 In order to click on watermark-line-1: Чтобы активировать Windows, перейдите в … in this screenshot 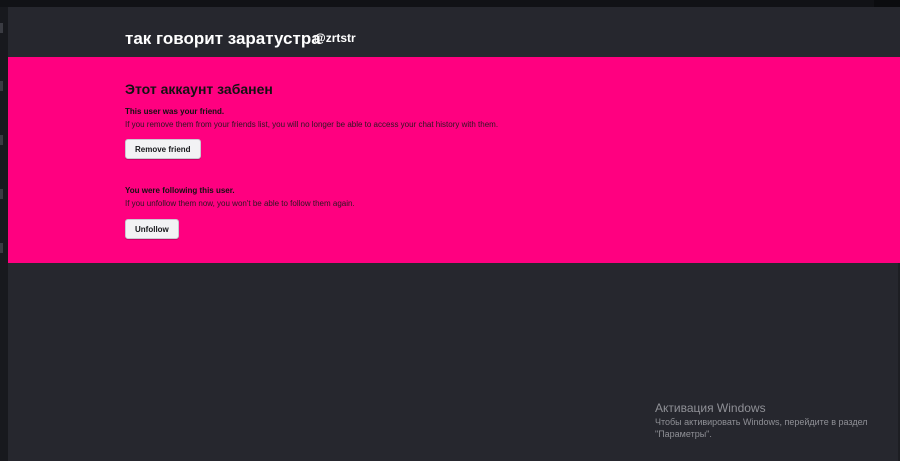, I will do `click(761, 422)`.